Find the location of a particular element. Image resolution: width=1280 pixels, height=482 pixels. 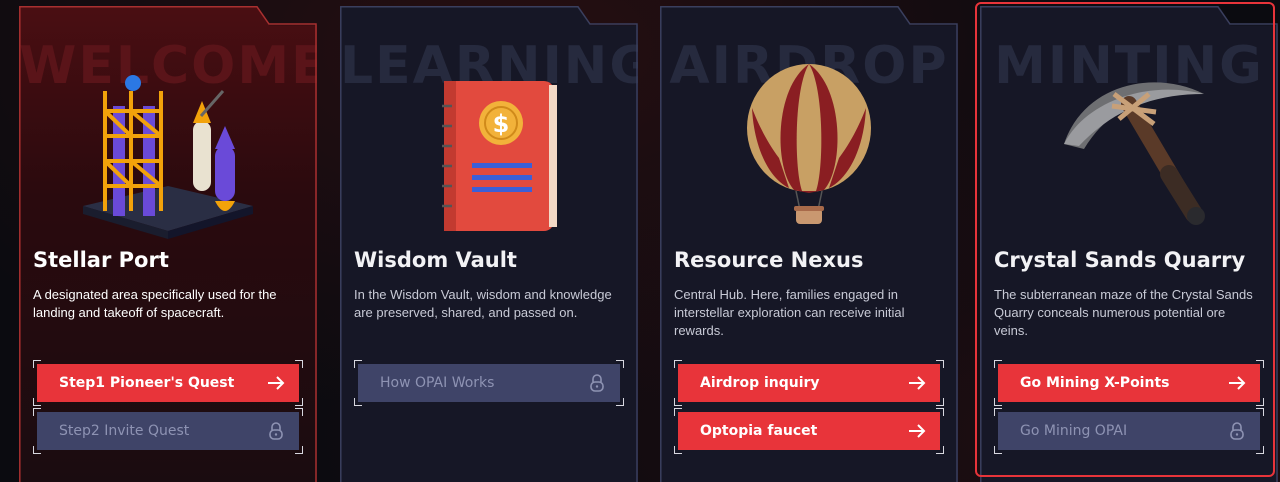

mining-opai-button: Go Mining OPAI is located at coordinates (1129, 431).